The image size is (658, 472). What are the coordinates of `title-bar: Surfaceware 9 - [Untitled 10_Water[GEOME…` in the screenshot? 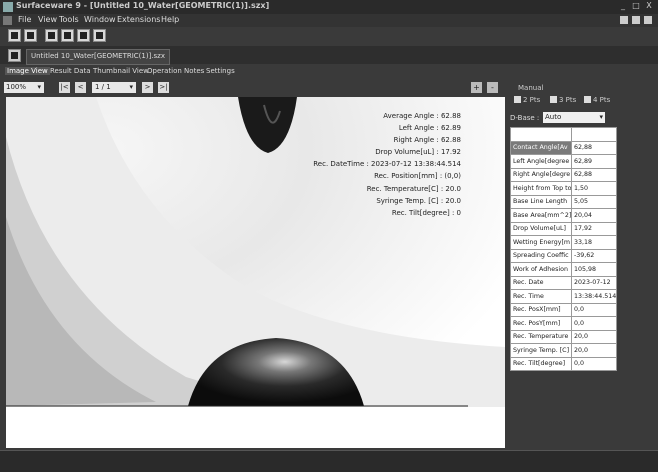 It's located at (329, 7).